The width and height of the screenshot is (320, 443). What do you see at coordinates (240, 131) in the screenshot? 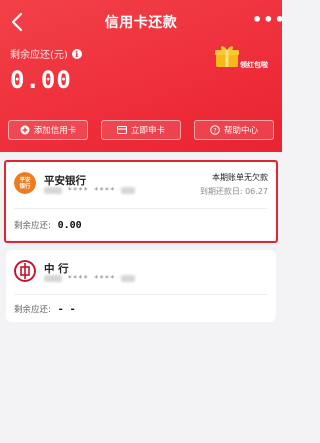
I see `help-center-label: 帮助中心` at bounding box center [240, 131].